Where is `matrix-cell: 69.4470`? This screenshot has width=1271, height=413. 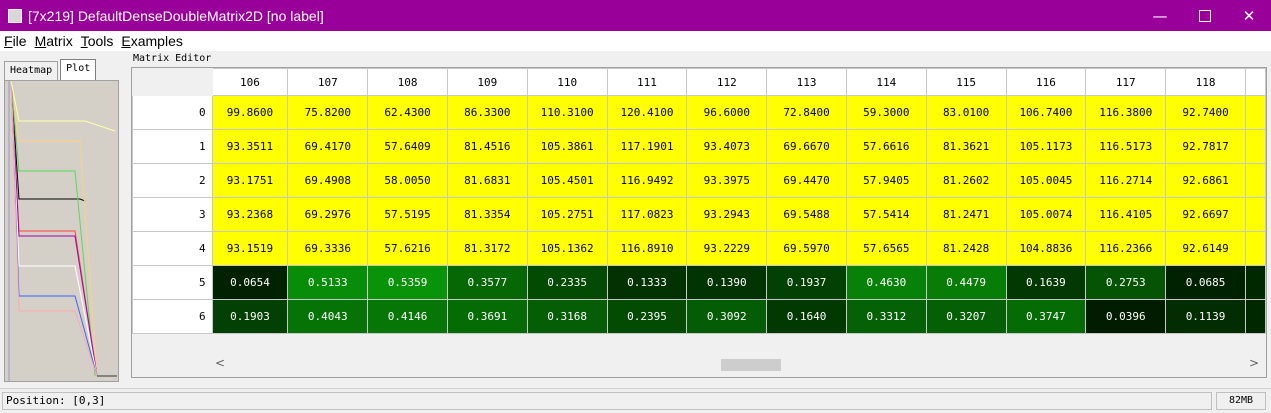 matrix-cell: 69.4470 is located at coordinates (806, 180).